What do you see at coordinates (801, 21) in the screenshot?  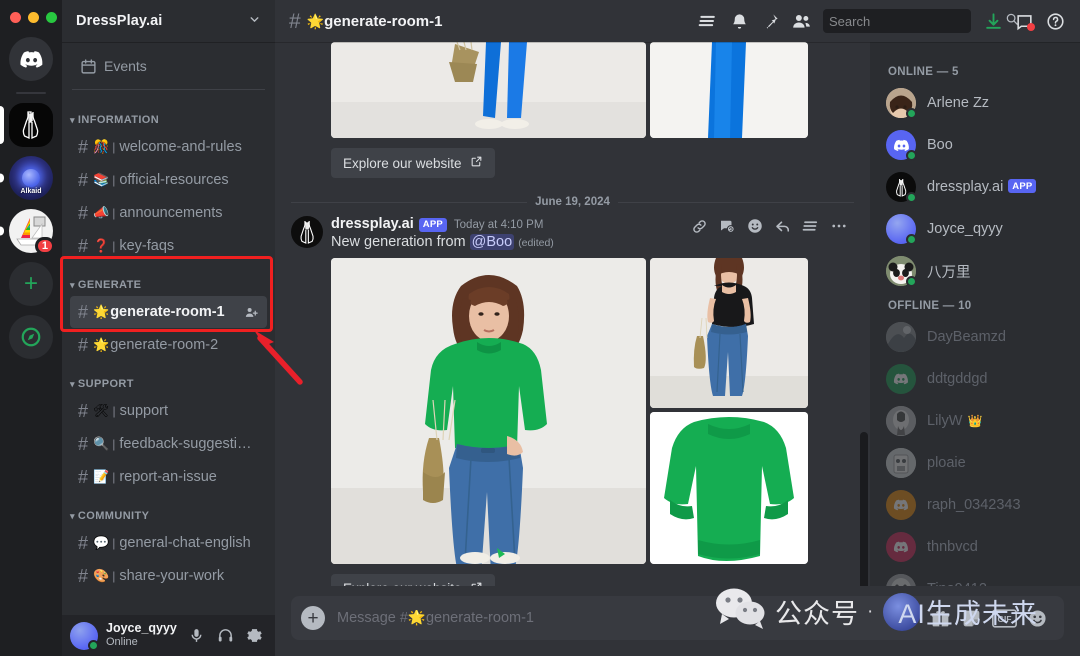 I see `members-icon` at bounding box center [801, 21].